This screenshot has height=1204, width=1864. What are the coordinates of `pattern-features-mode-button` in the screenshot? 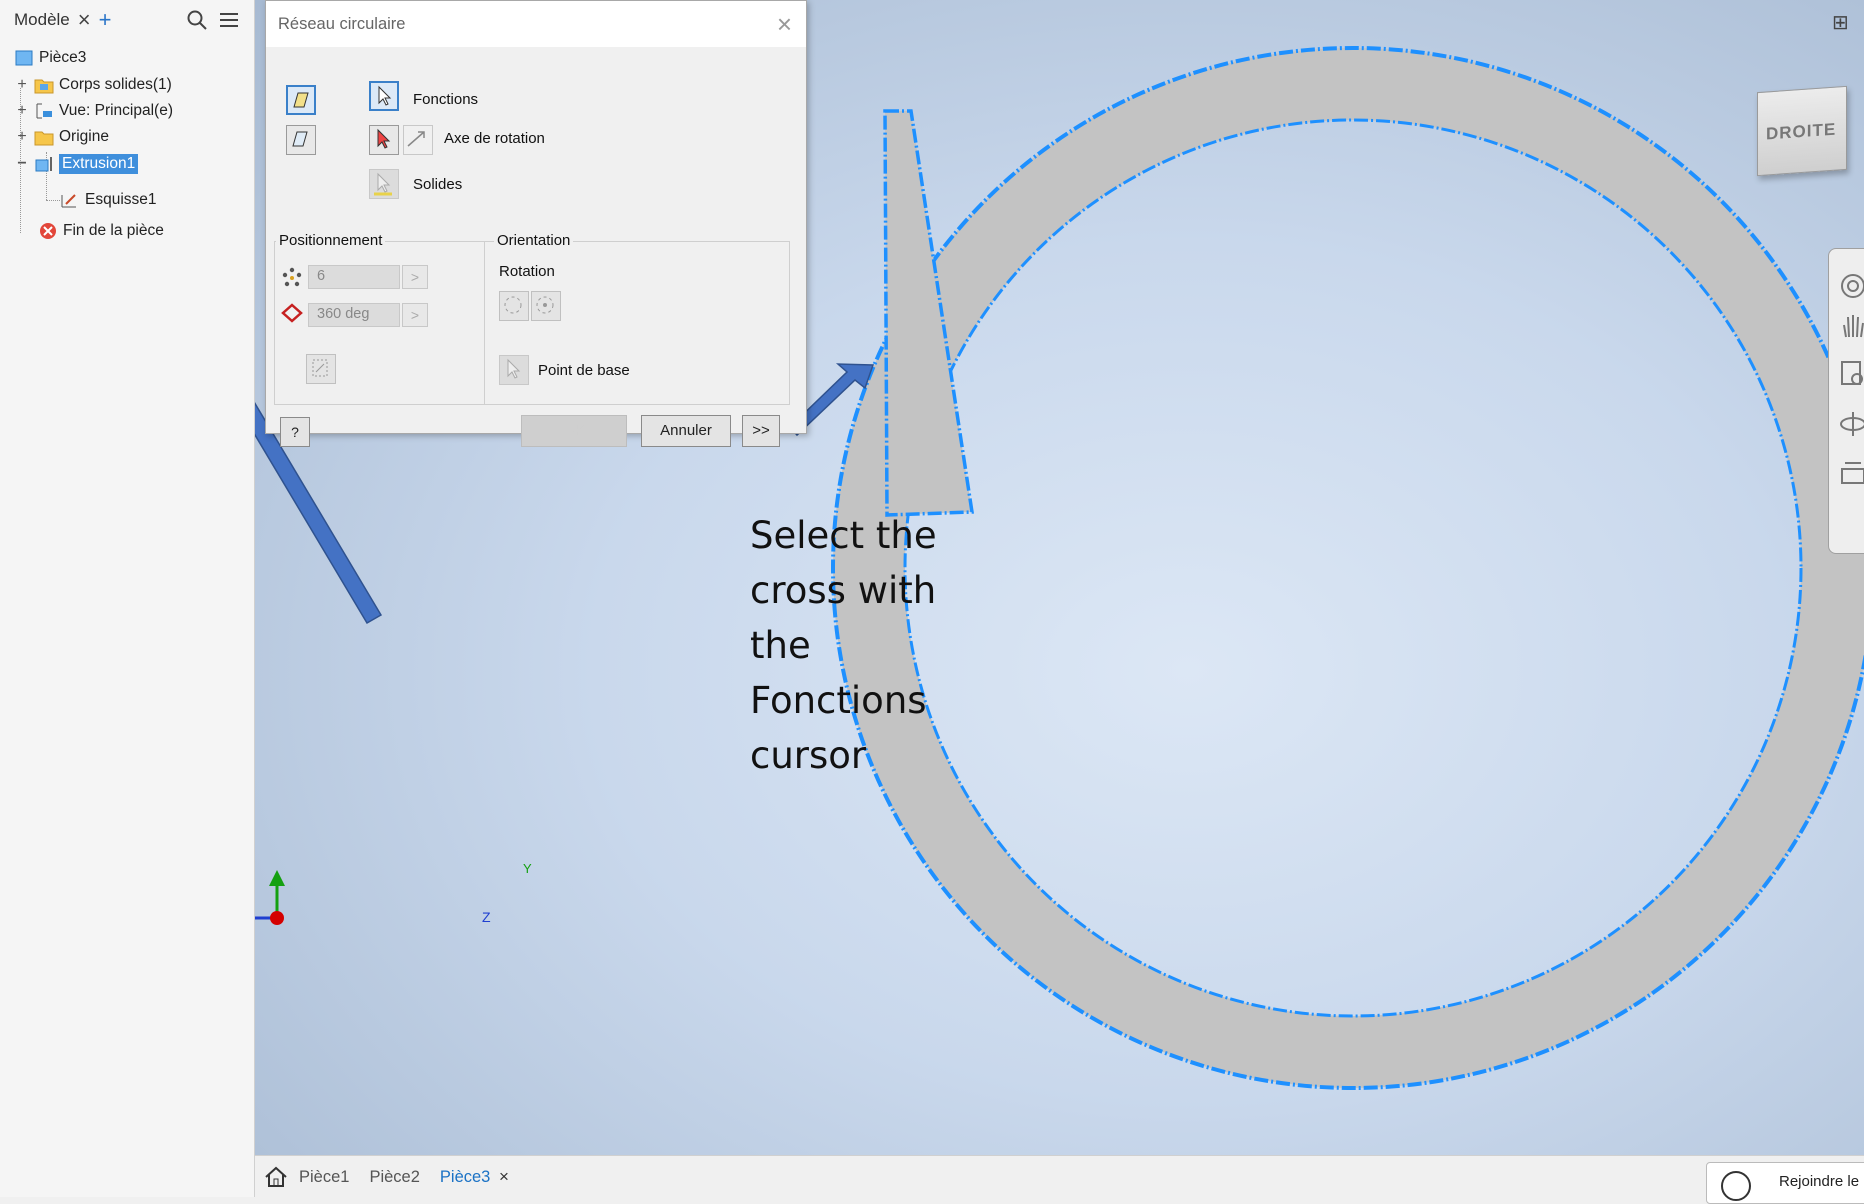 It's located at (301, 100).